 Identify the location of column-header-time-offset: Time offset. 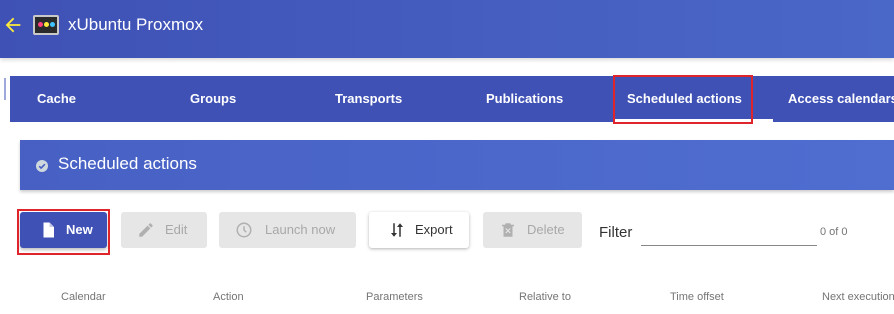
(697, 297).